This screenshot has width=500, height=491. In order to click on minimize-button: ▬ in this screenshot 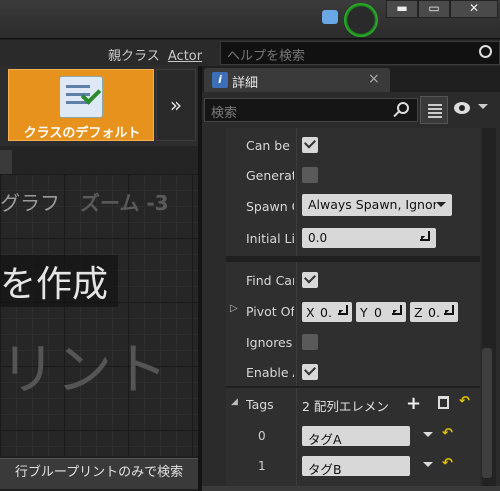, I will do `click(402, 9)`.